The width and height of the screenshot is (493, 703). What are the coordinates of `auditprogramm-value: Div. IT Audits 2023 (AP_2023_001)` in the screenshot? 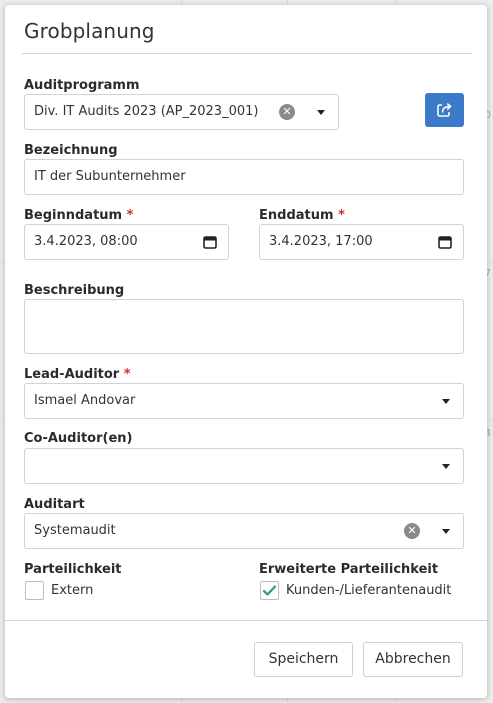 It's located at (146, 111).